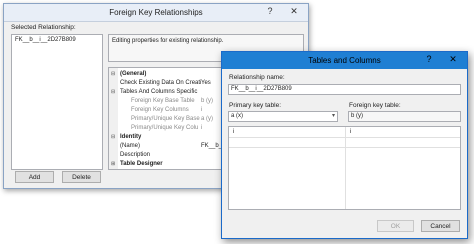  Describe the element at coordinates (375, 105) in the screenshot. I see `foreign-key-table-label: Foreign key table:` at that location.